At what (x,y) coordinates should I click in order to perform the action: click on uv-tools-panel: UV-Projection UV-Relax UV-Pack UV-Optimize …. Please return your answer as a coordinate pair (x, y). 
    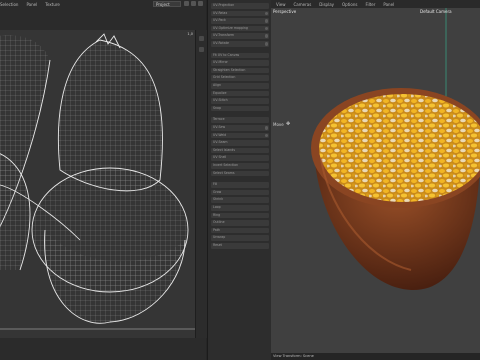
    Looking at the image, I should click on (239, 180).